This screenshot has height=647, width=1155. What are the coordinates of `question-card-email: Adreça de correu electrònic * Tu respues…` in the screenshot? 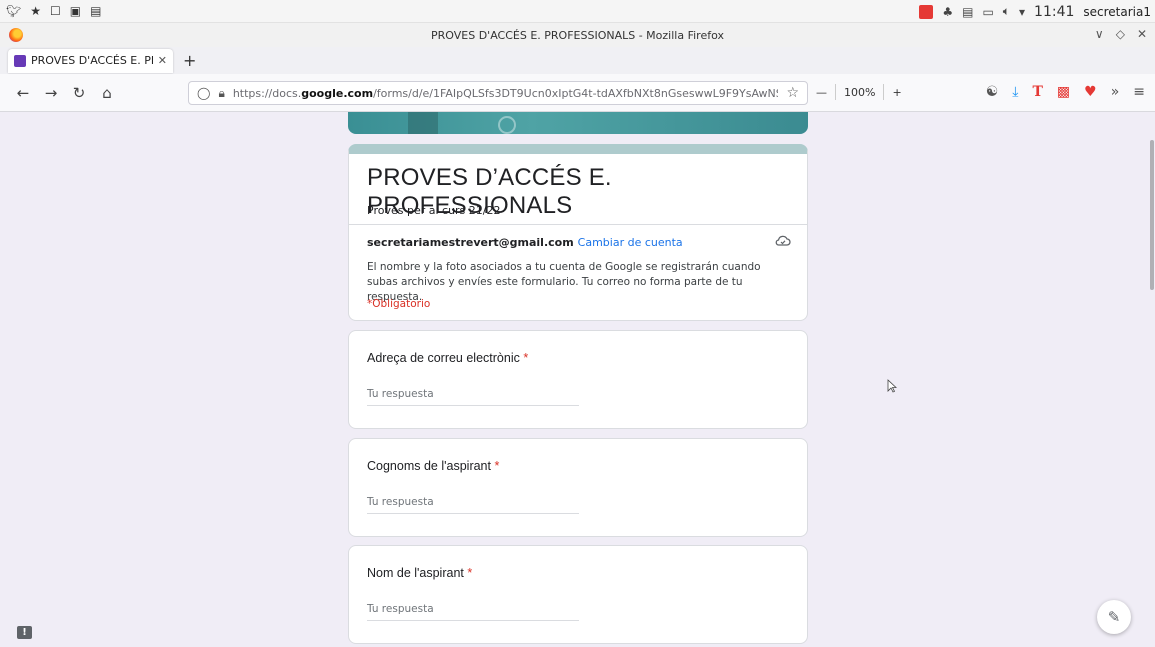 It's located at (578, 379).